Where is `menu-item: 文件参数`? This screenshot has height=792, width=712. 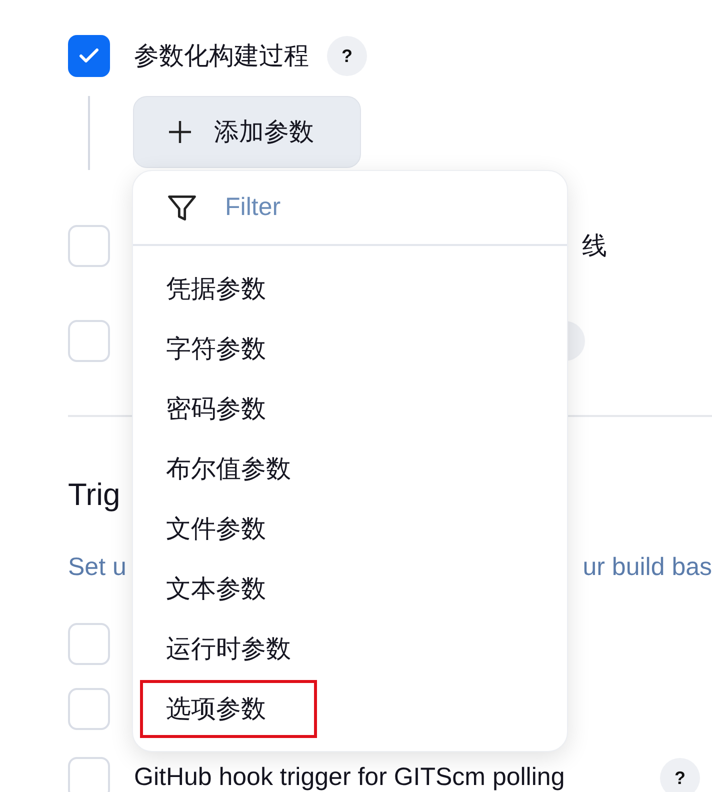 menu-item: 文件参数 is located at coordinates (228, 529).